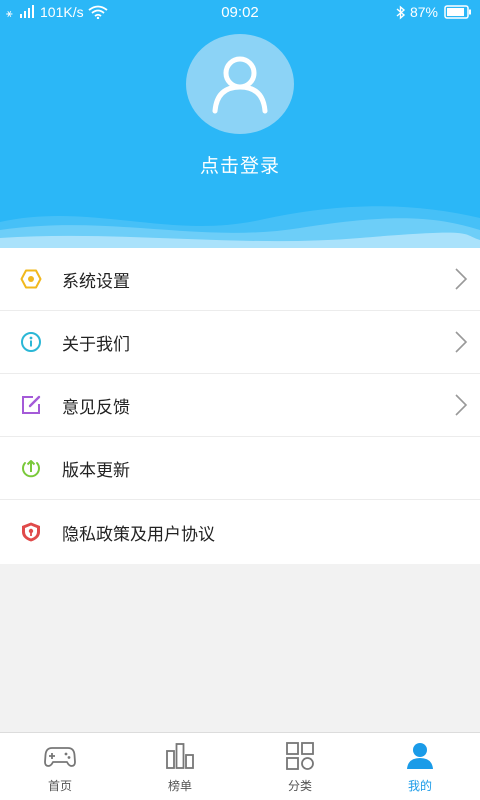 The height and width of the screenshot is (800, 480). Describe the element at coordinates (240, 342) in the screenshot. I see `menu-item-about-us: 关于我们` at that location.